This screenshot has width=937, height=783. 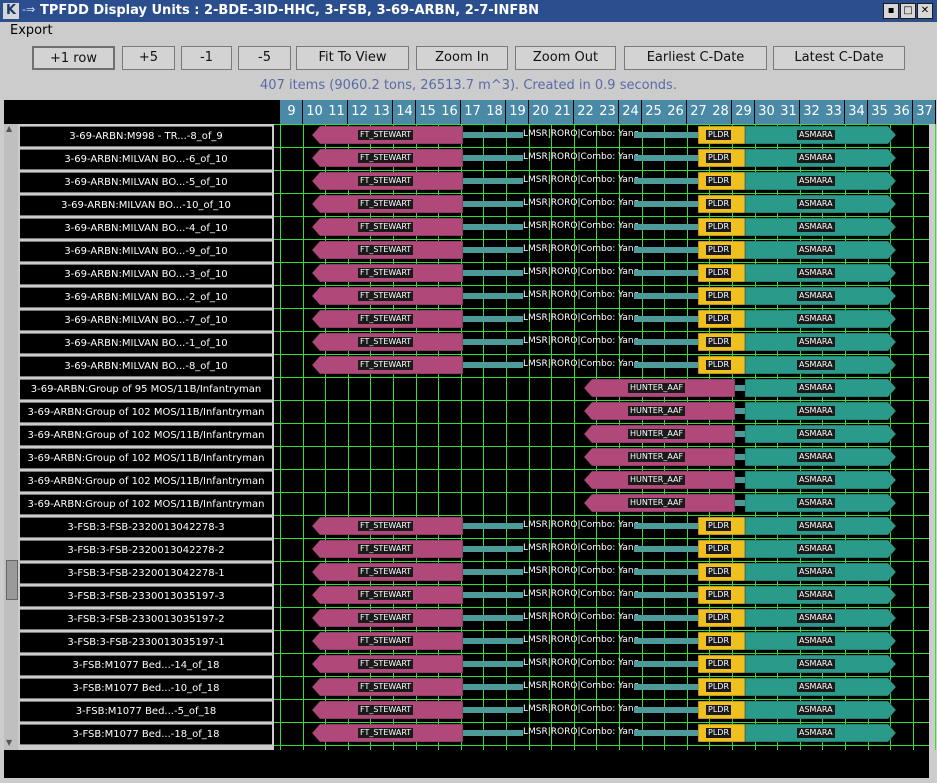 I want to click on latest-c-date-button: Latest C-Date, so click(x=839, y=58).